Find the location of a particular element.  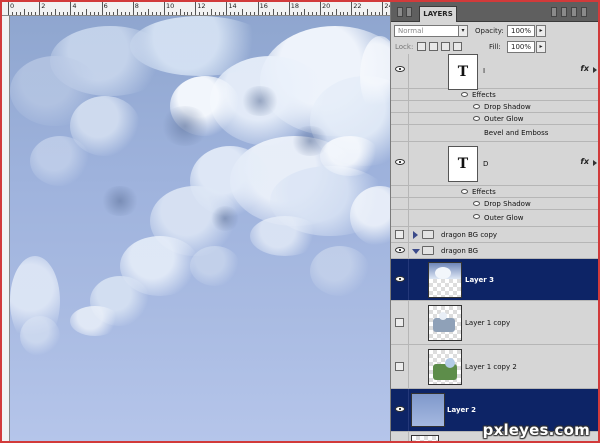

effect-name: Bevel and Emboss is located at coordinates (516, 133).